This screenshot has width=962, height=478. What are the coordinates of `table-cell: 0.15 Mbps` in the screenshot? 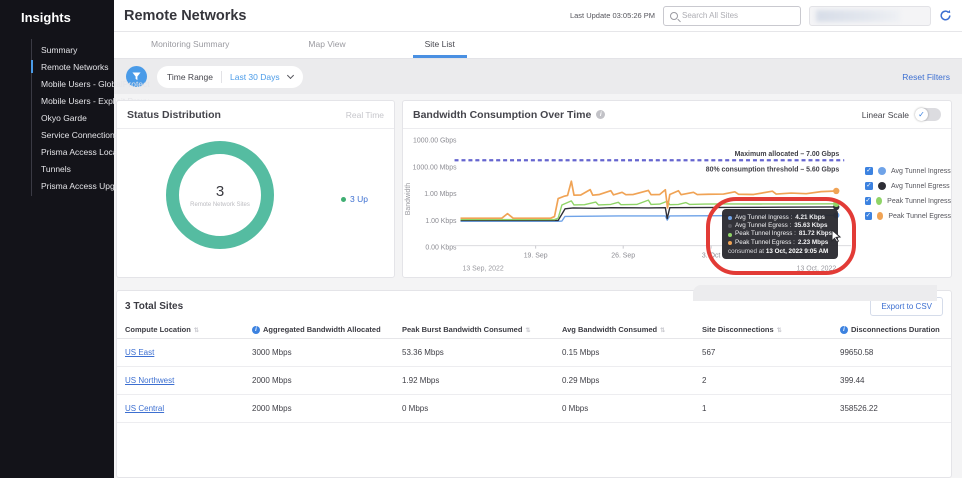 It's located at (624, 353).